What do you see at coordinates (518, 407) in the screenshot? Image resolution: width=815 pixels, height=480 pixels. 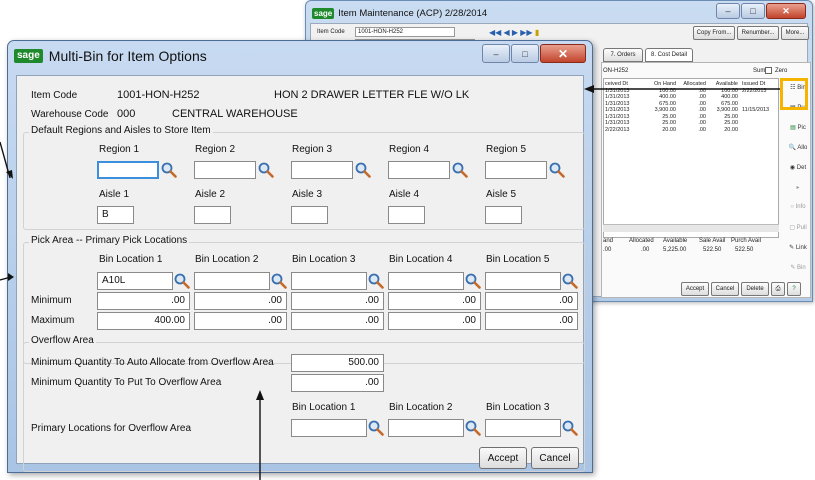 I see `overflow-bin-3-label: Bin Location 3` at bounding box center [518, 407].